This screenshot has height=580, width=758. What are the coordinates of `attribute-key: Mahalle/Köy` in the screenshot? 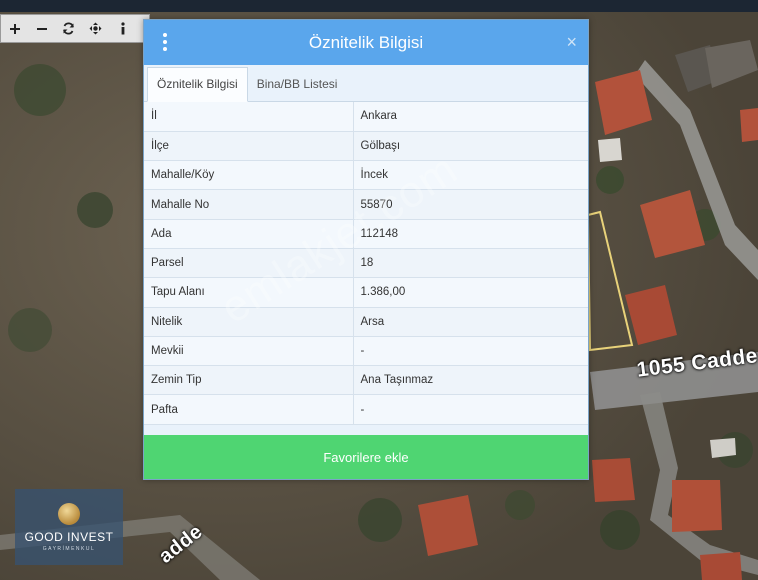 It's located at (249, 175).